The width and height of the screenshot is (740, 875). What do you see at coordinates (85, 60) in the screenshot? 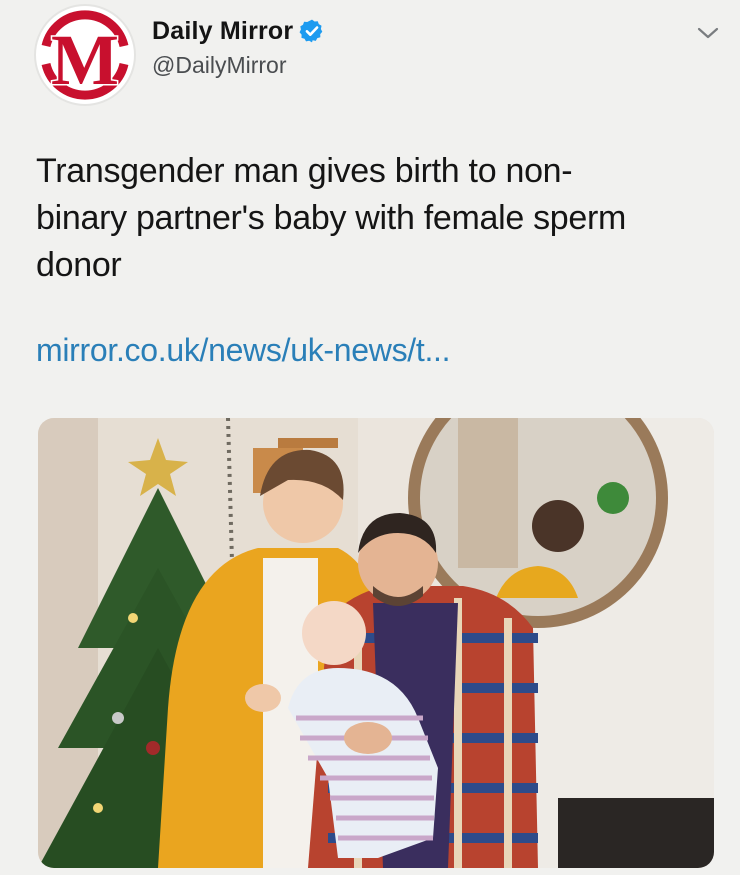
I see `avatar-letter: M` at bounding box center [85, 60].